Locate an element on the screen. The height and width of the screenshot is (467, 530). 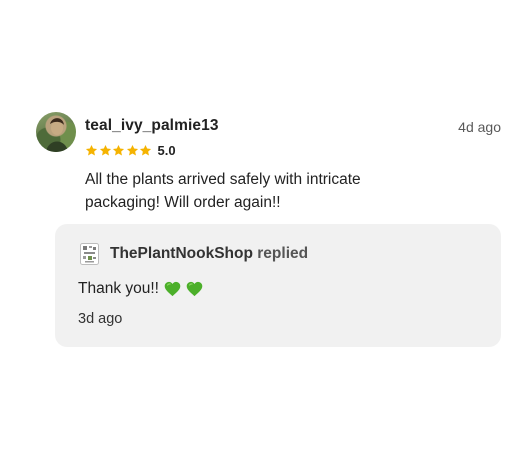
user-avatar is located at coordinates (56, 132).